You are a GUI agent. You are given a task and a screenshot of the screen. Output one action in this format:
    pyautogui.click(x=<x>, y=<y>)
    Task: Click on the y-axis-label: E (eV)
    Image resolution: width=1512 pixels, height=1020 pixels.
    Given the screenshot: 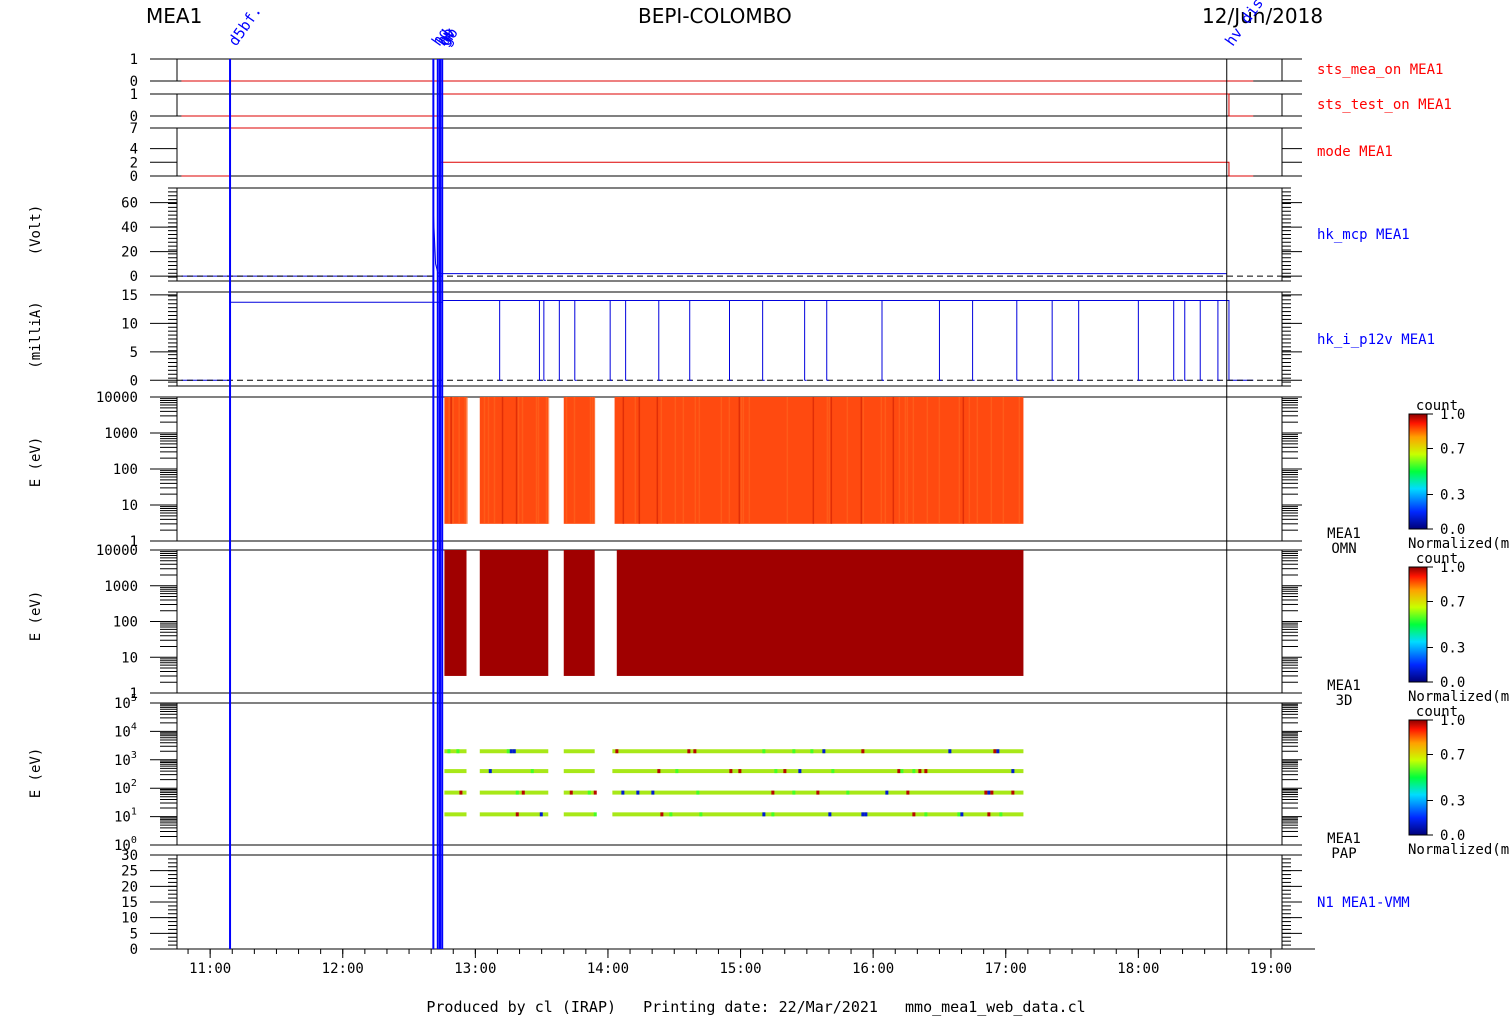 What is the action you would take?
    pyautogui.click(x=36, y=773)
    